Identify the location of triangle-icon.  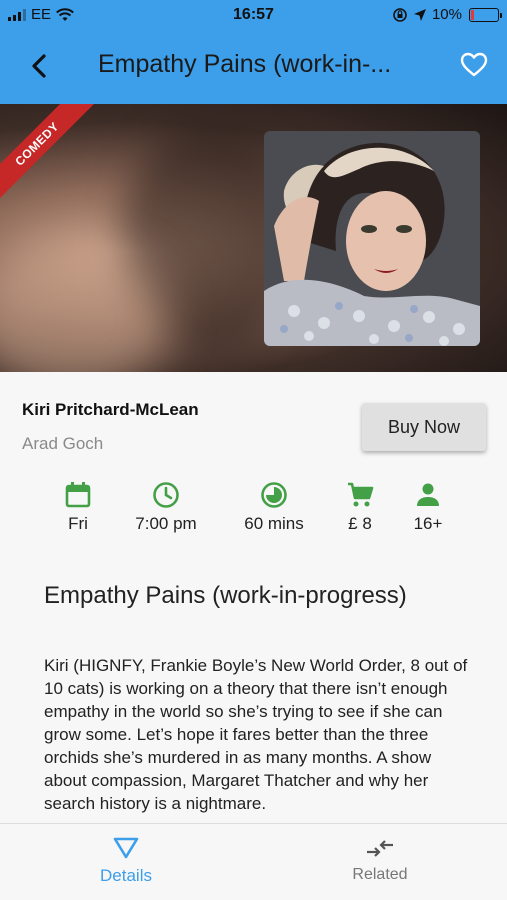
(126, 848).